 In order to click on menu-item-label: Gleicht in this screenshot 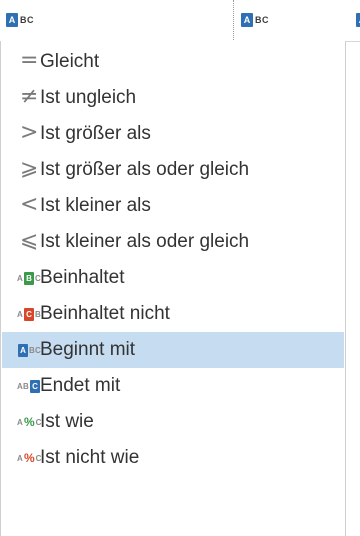, I will do `click(70, 61)`.